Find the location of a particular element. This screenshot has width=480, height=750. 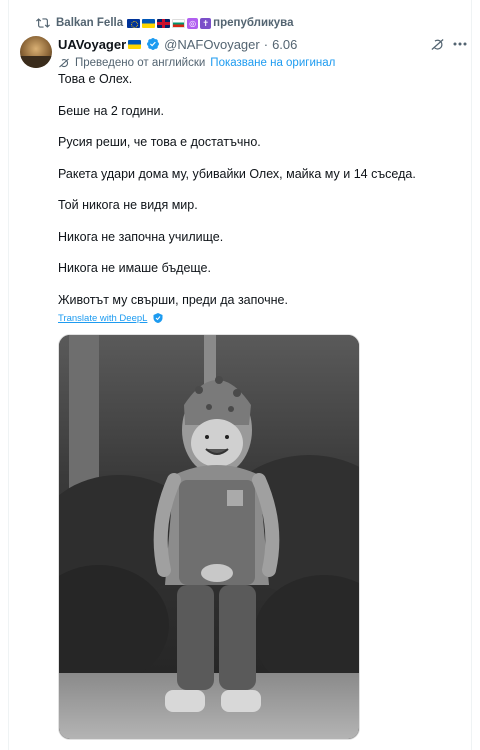

verified-badge-icon is located at coordinates (153, 44).